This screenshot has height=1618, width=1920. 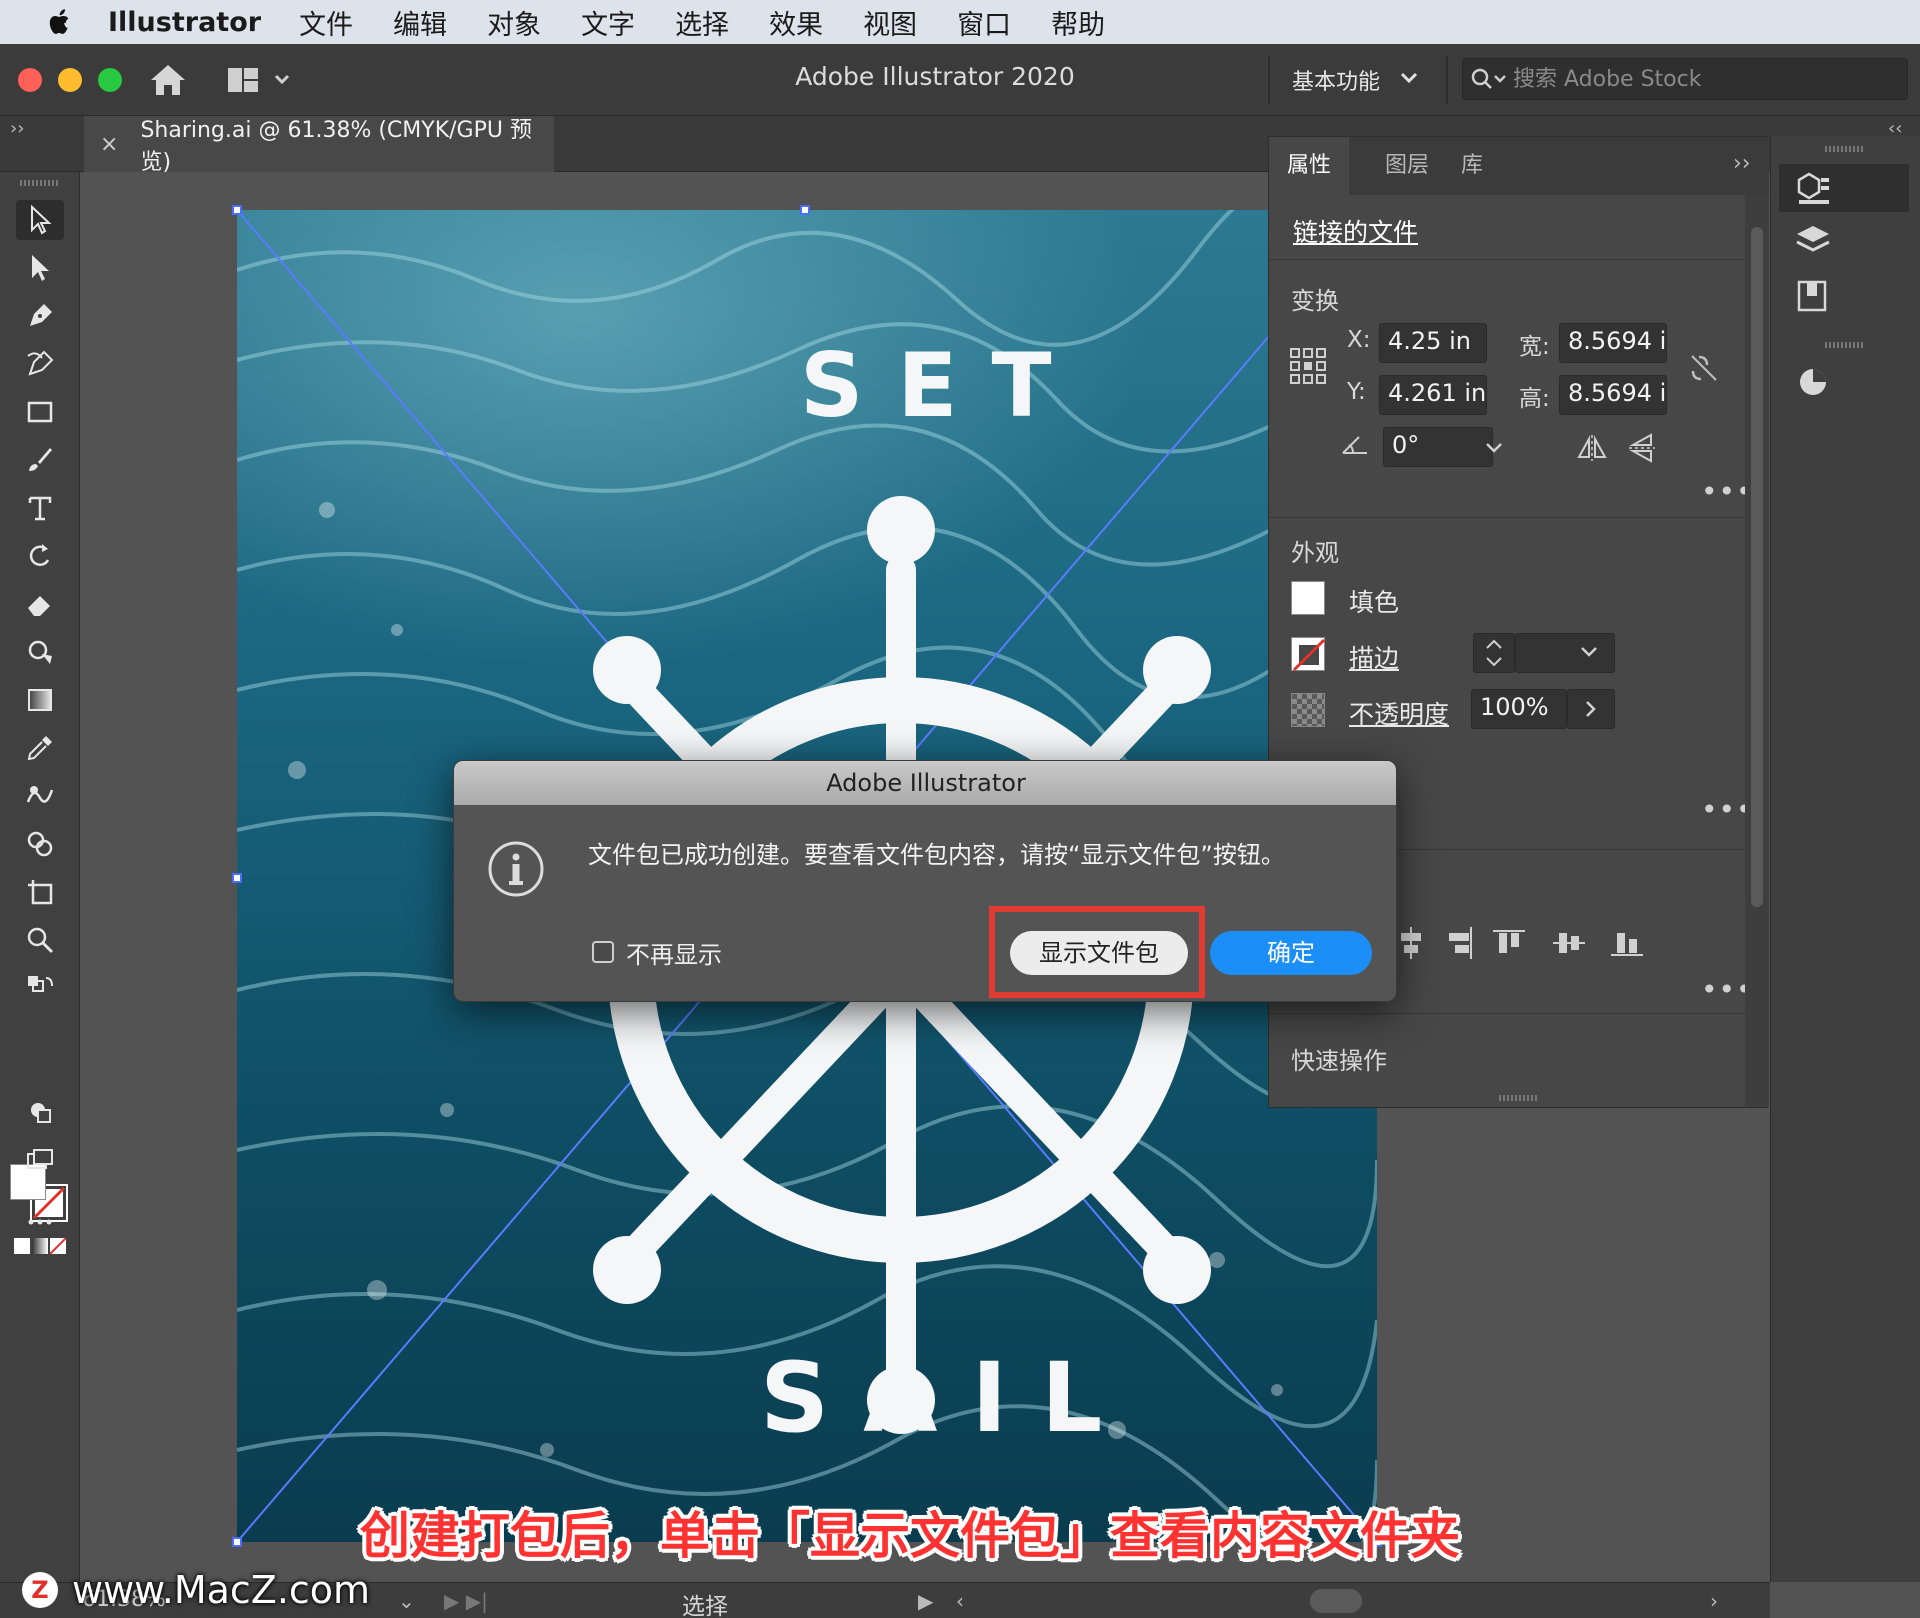 What do you see at coordinates (705, 1602) in the screenshot?
I see `status-mode-label: 选择` at bounding box center [705, 1602].